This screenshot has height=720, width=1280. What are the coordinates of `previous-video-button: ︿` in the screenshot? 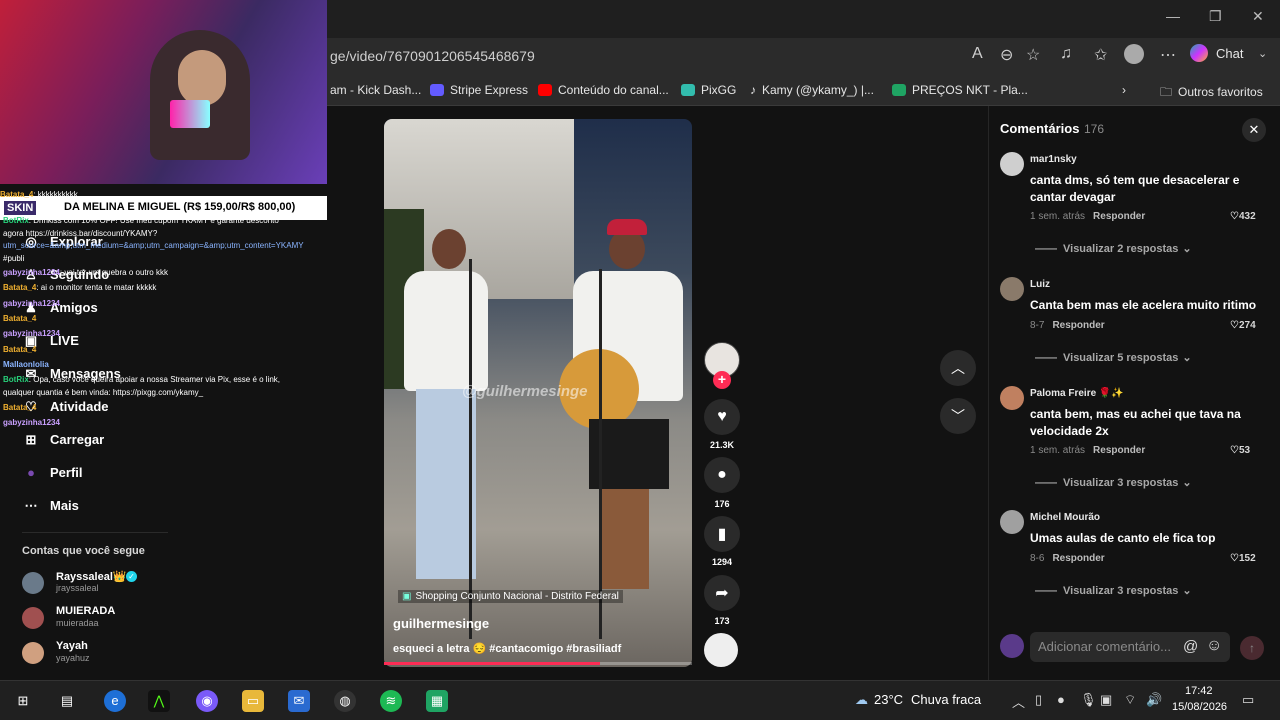 It's located at (958, 368).